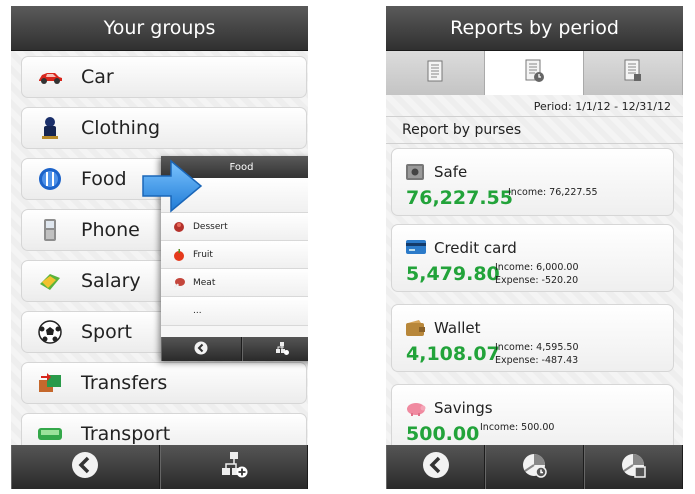  What do you see at coordinates (462, 130) in the screenshot?
I see `section-heading: Report by purses` at bounding box center [462, 130].